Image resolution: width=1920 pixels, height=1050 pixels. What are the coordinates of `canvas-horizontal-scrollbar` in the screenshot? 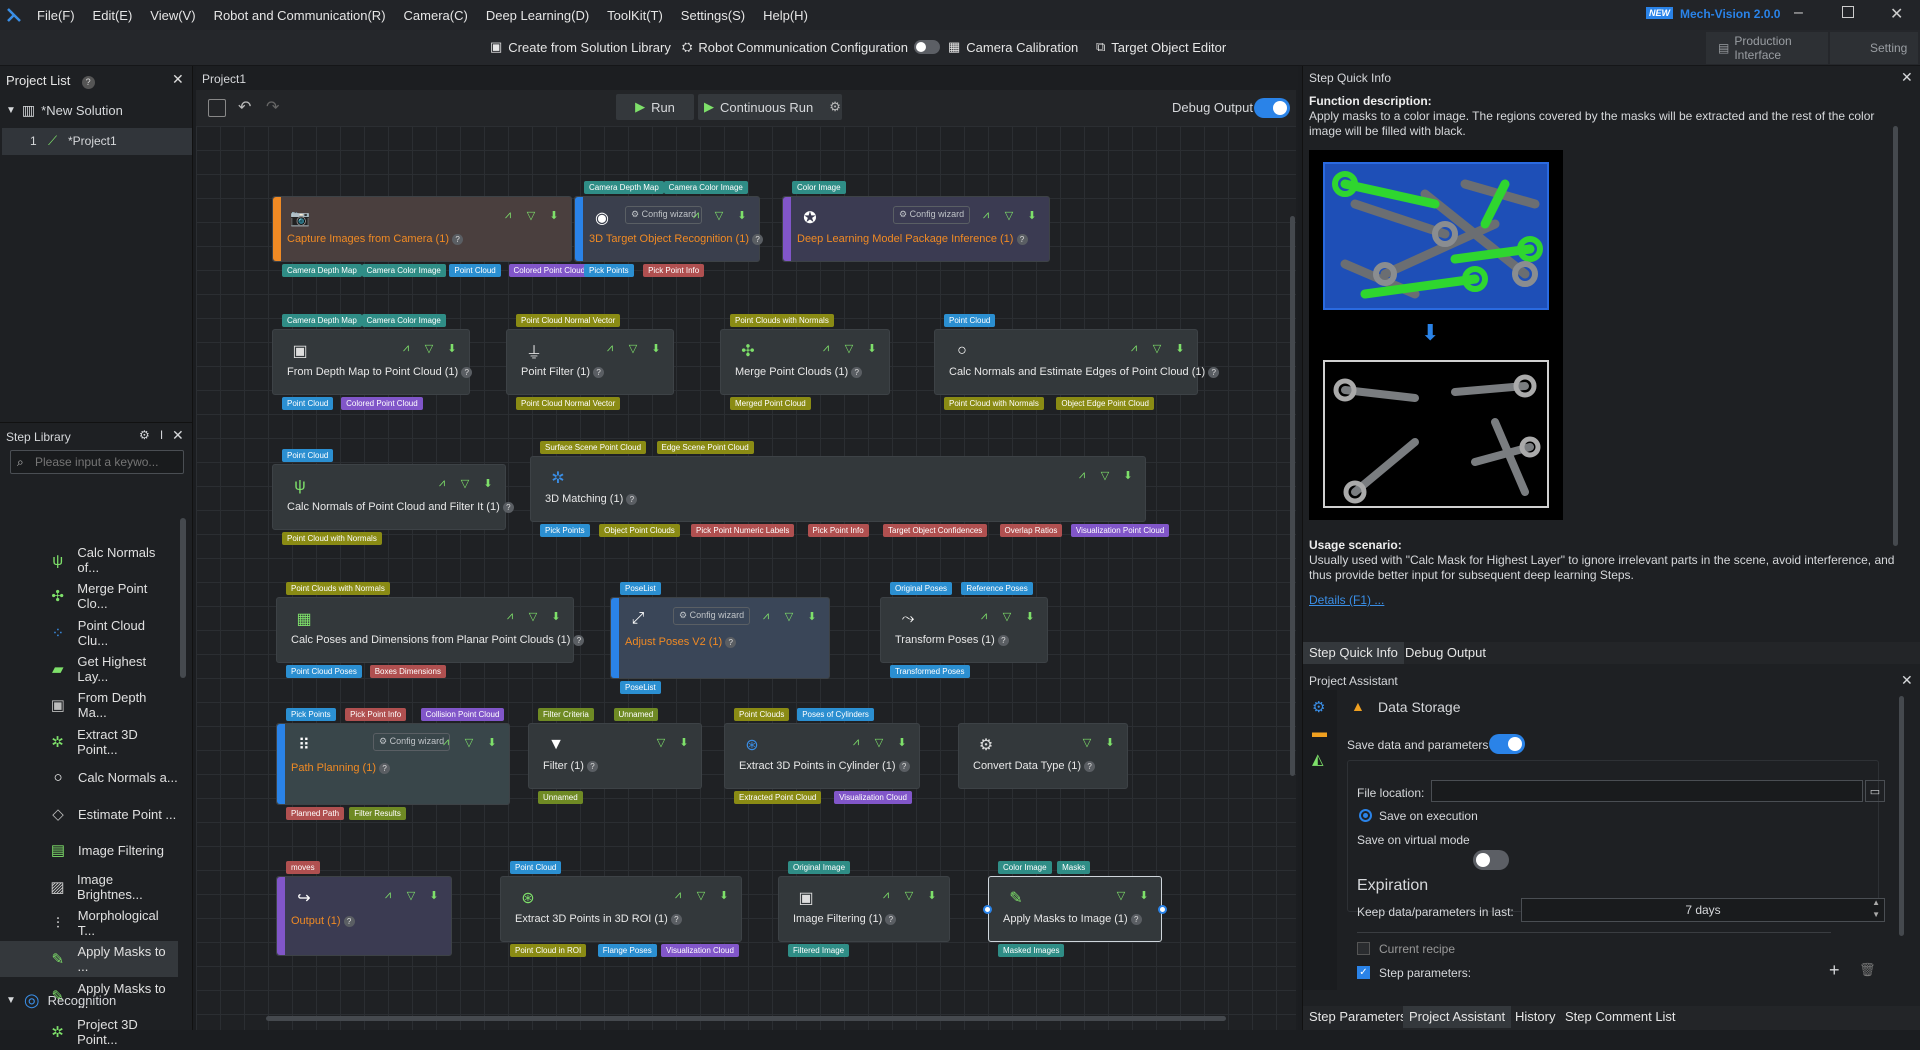 It's located at (746, 1018).